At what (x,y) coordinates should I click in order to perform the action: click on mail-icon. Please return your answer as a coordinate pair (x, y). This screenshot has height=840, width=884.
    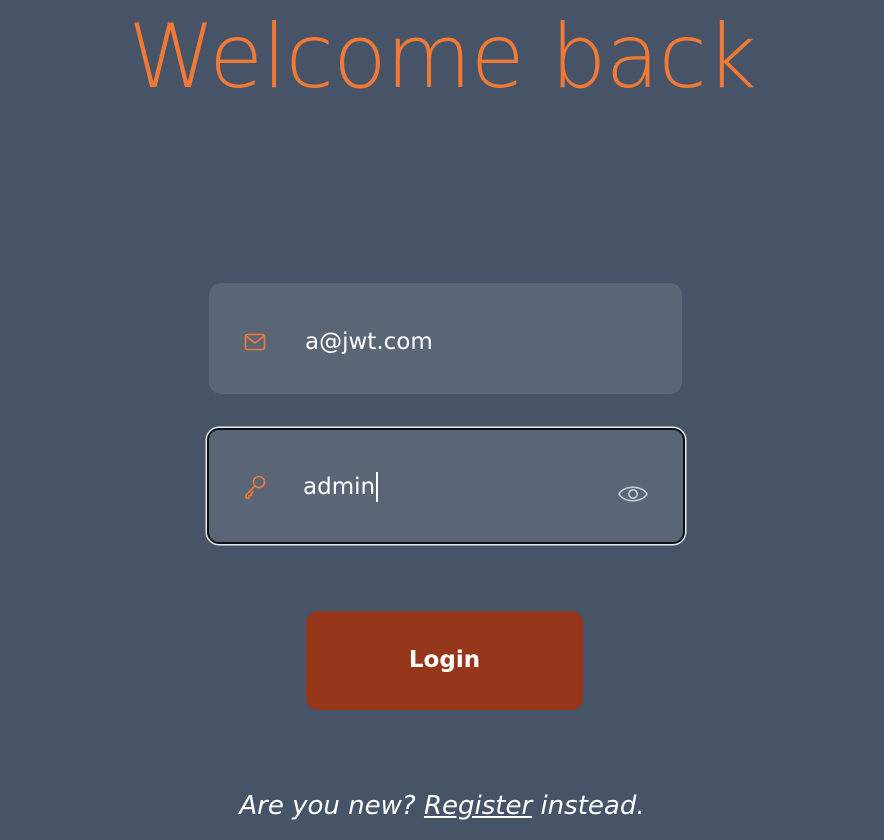
    Looking at the image, I should click on (255, 342).